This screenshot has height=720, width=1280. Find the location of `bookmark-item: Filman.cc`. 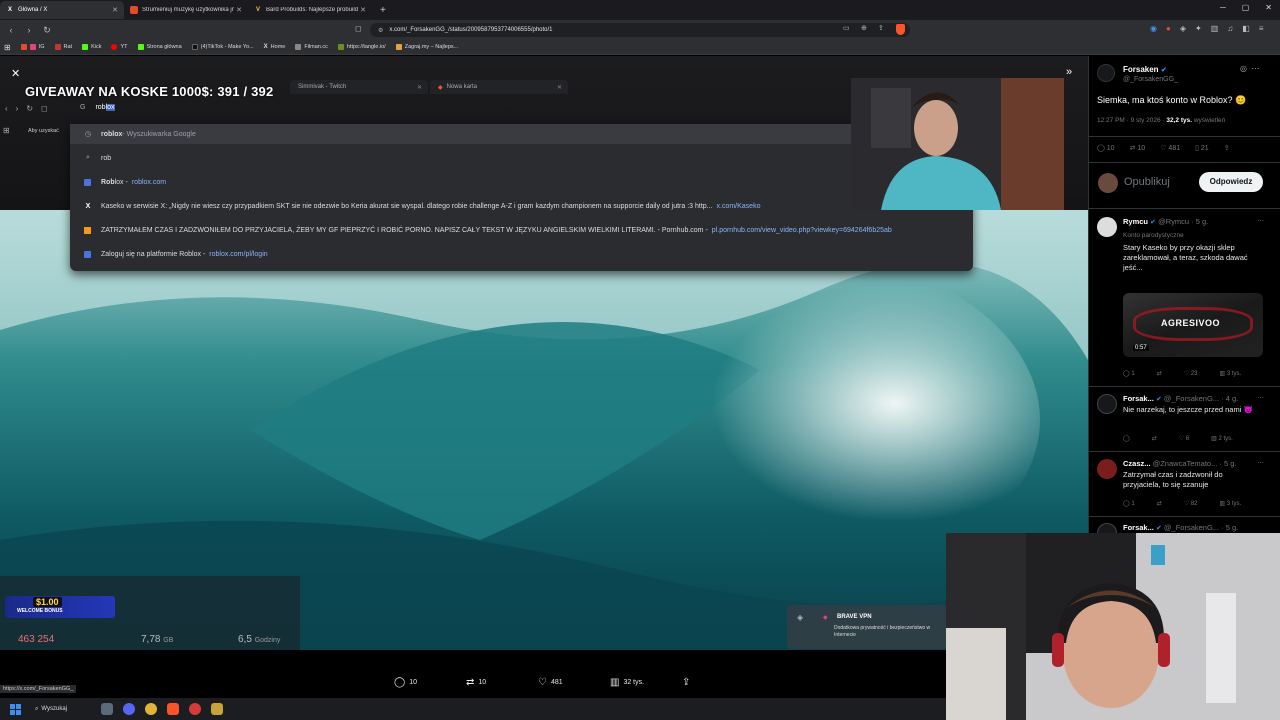

bookmark-item: Filman.cc is located at coordinates (311, 47).